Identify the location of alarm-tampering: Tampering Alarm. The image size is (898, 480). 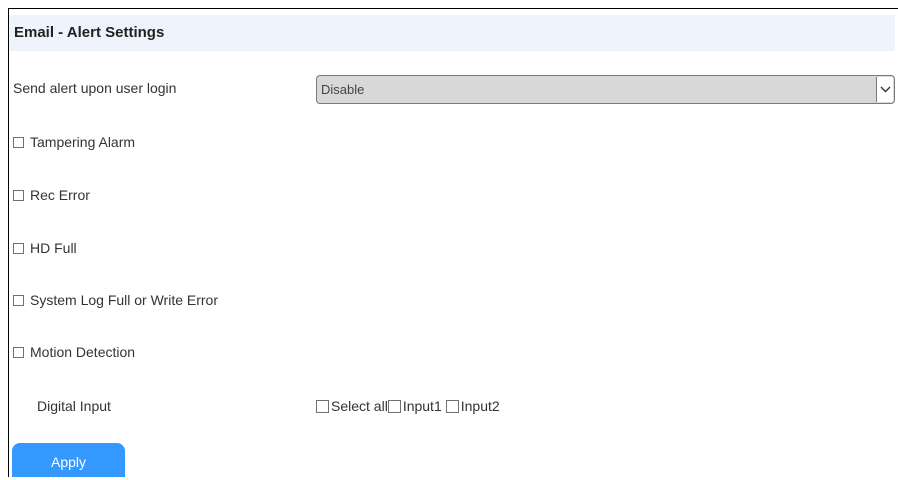
(74, 142).